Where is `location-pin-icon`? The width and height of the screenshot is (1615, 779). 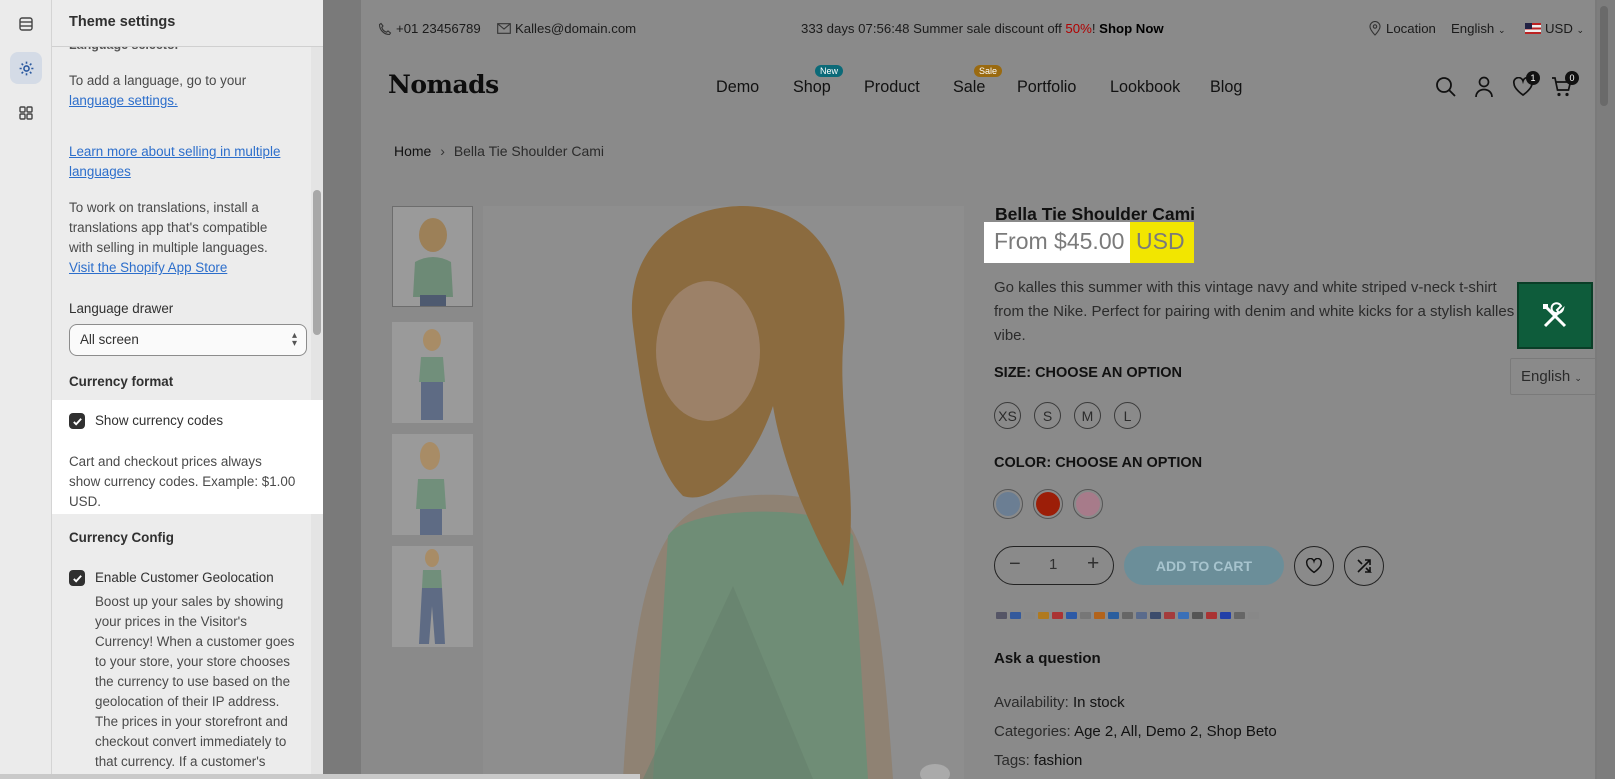
location-pin-icon is located at coordinates (1375, 28).